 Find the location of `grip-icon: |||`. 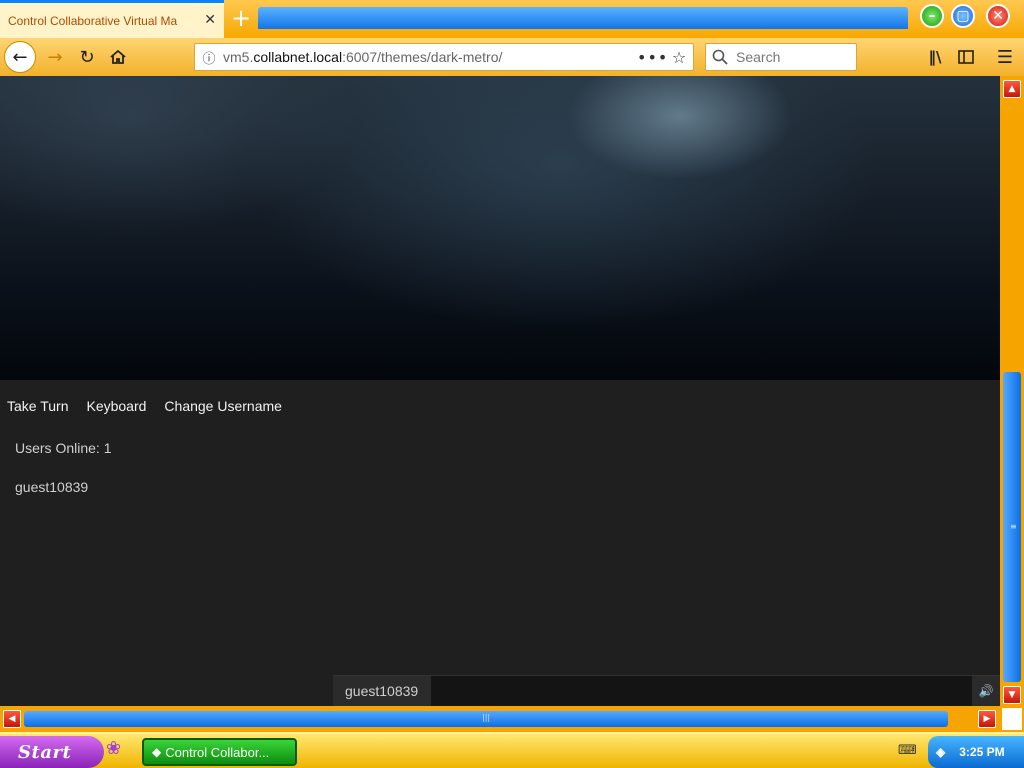

grip-icon: ||| is located at coordinates (486, 717).